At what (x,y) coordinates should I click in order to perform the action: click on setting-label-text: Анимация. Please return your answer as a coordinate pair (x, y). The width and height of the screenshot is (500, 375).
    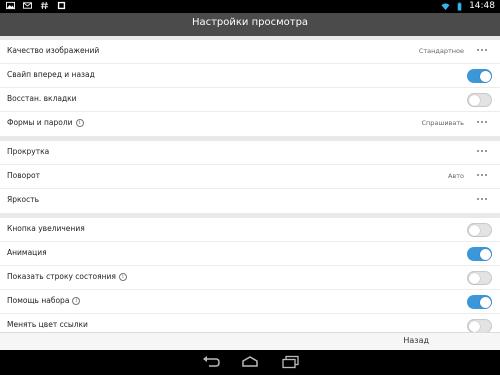
    Looking at the image, I should click on (27, 252).